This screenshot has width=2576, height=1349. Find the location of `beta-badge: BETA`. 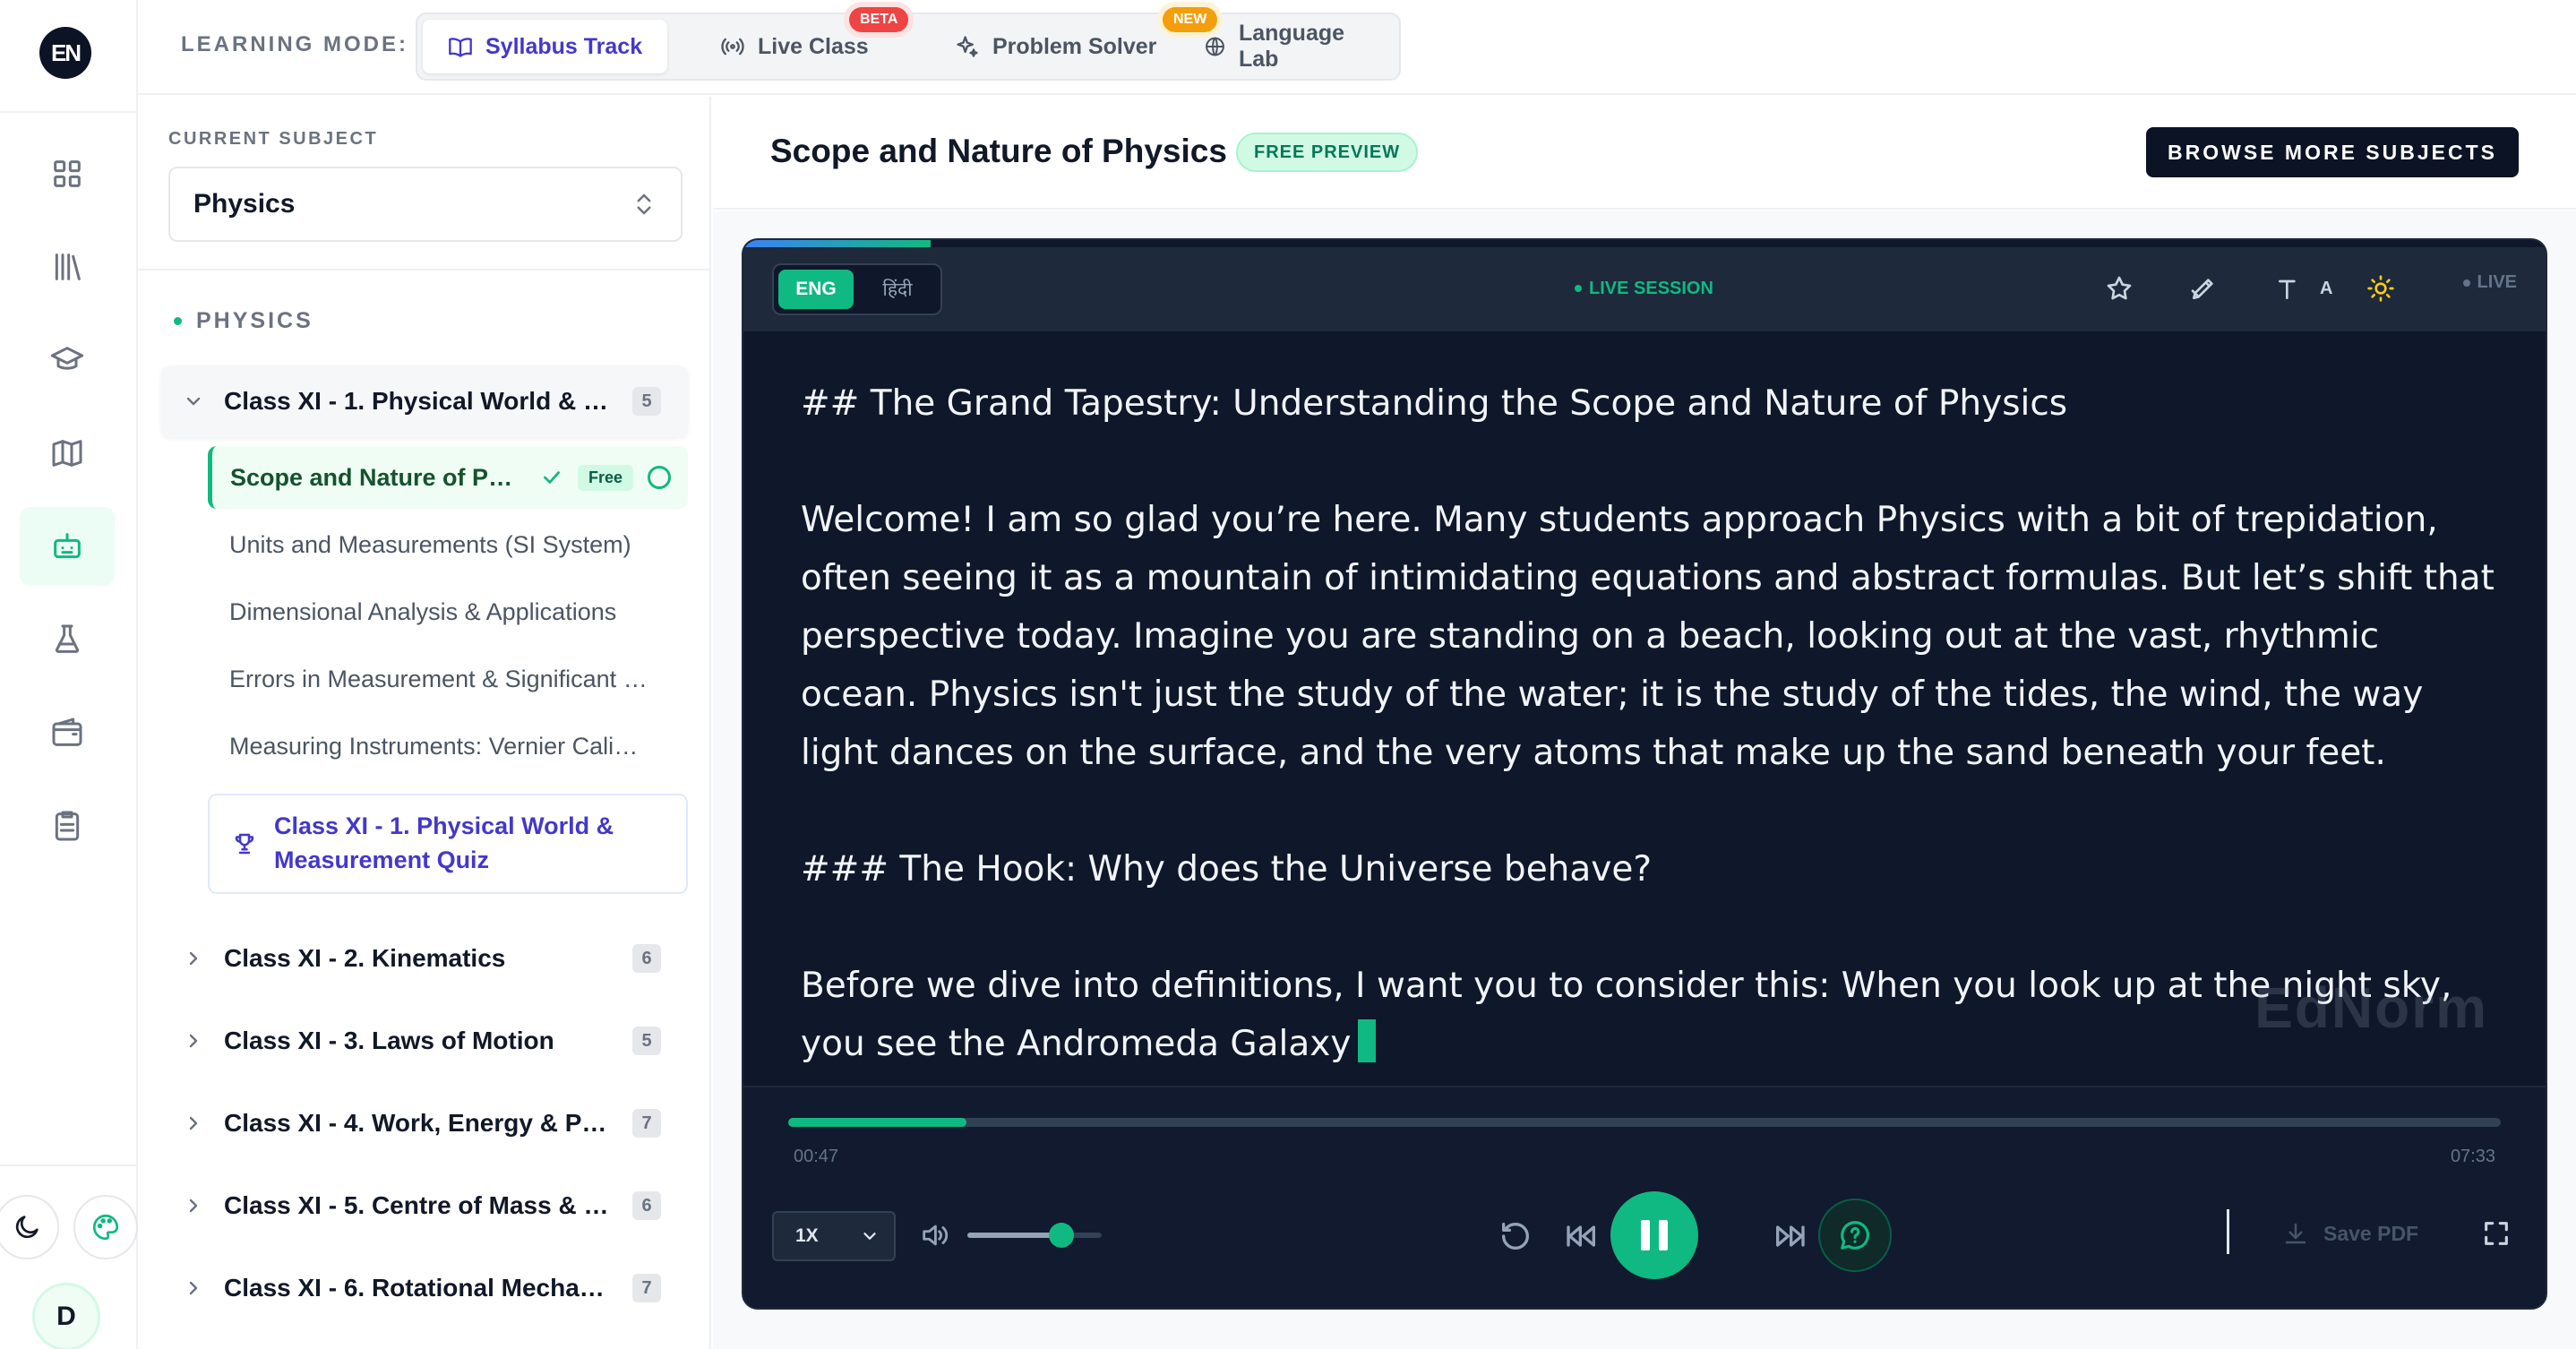

beta-badge: BETA is located at coordinates (879, 20).